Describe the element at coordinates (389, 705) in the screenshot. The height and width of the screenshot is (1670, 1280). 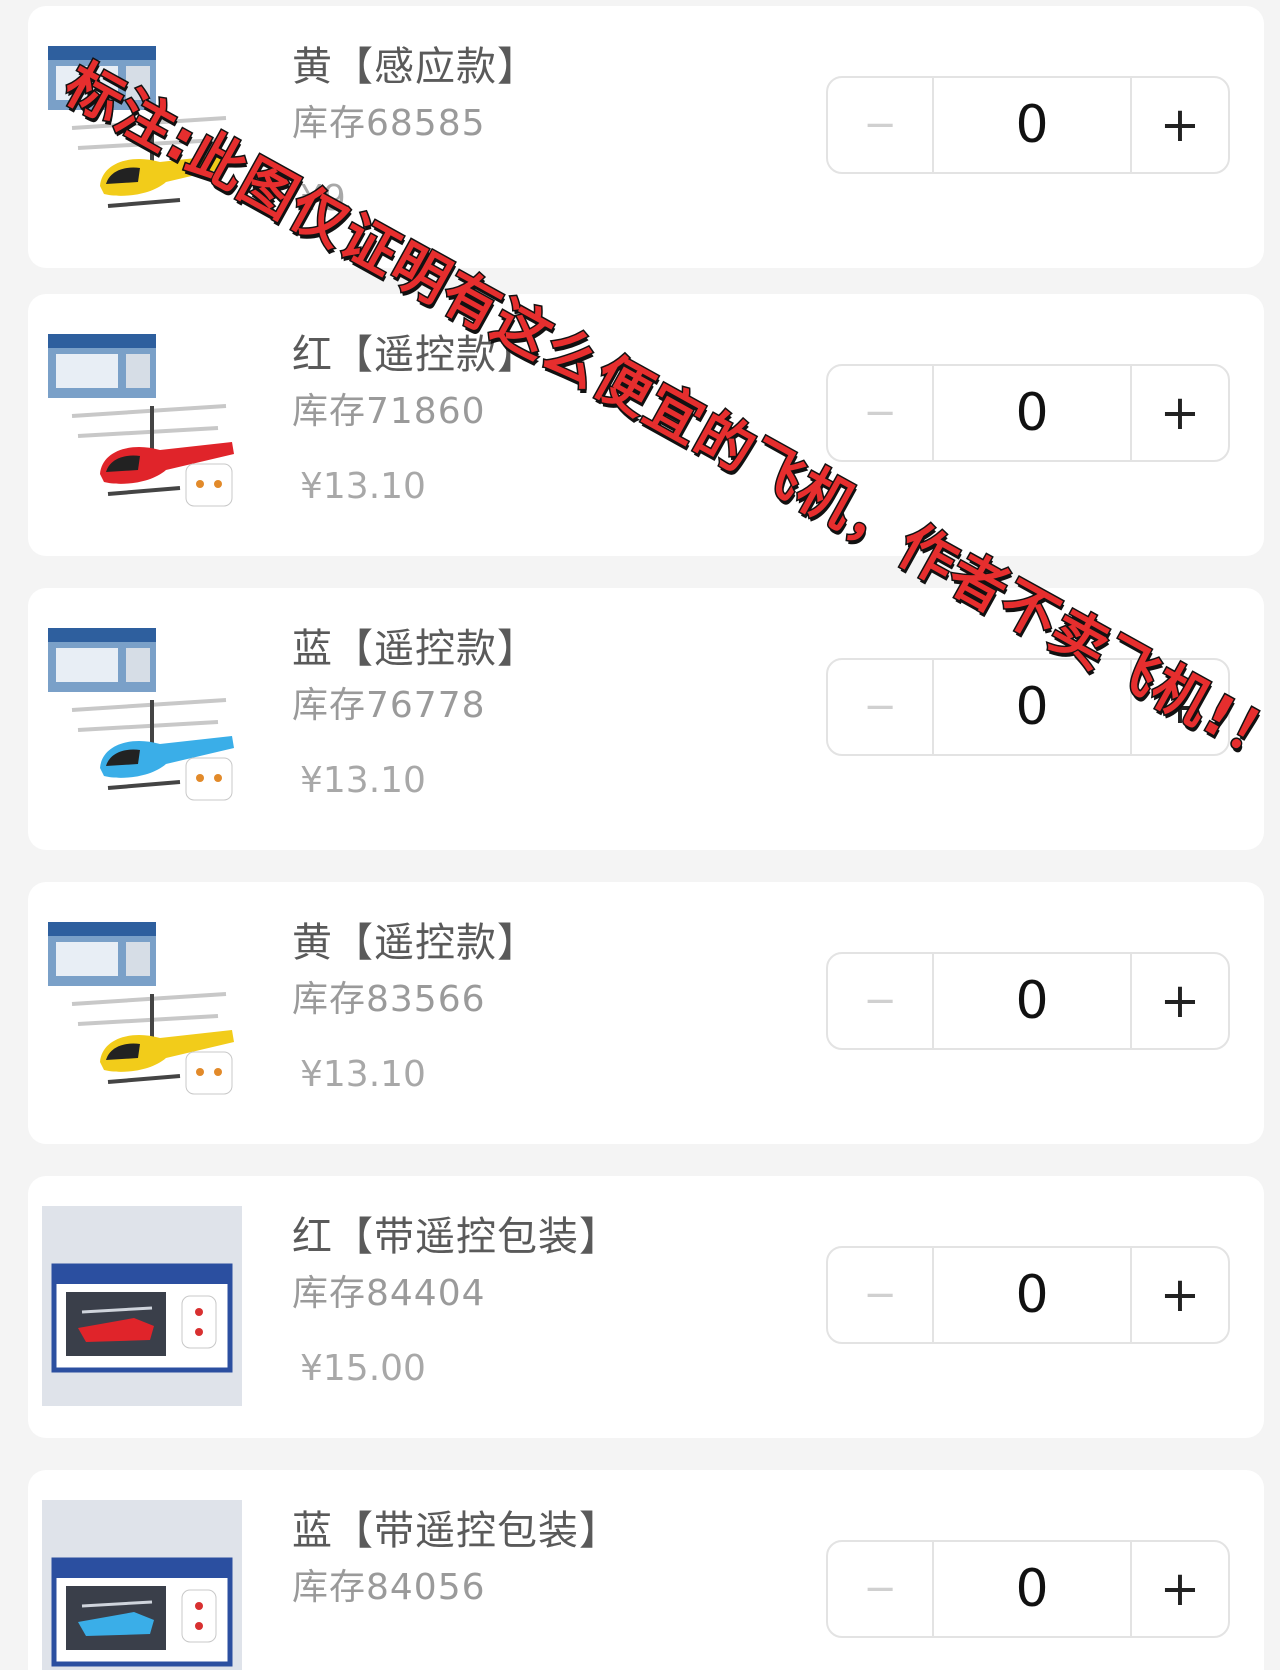
I see `product-stock: 库存76778` at that location.